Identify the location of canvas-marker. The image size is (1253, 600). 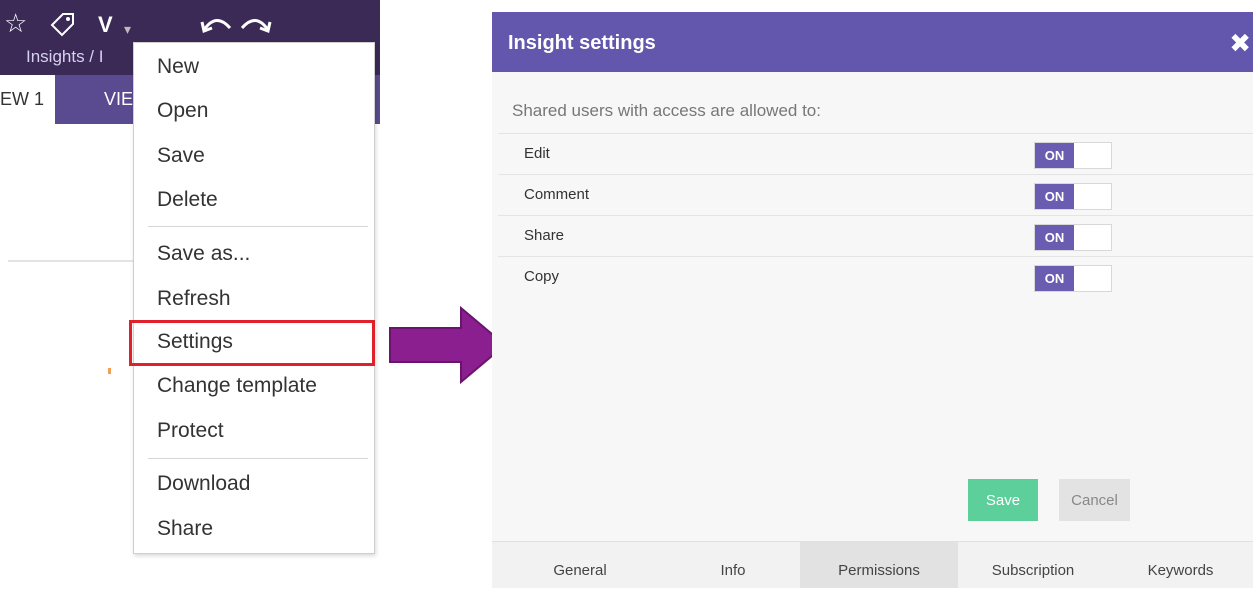
(109, 371).